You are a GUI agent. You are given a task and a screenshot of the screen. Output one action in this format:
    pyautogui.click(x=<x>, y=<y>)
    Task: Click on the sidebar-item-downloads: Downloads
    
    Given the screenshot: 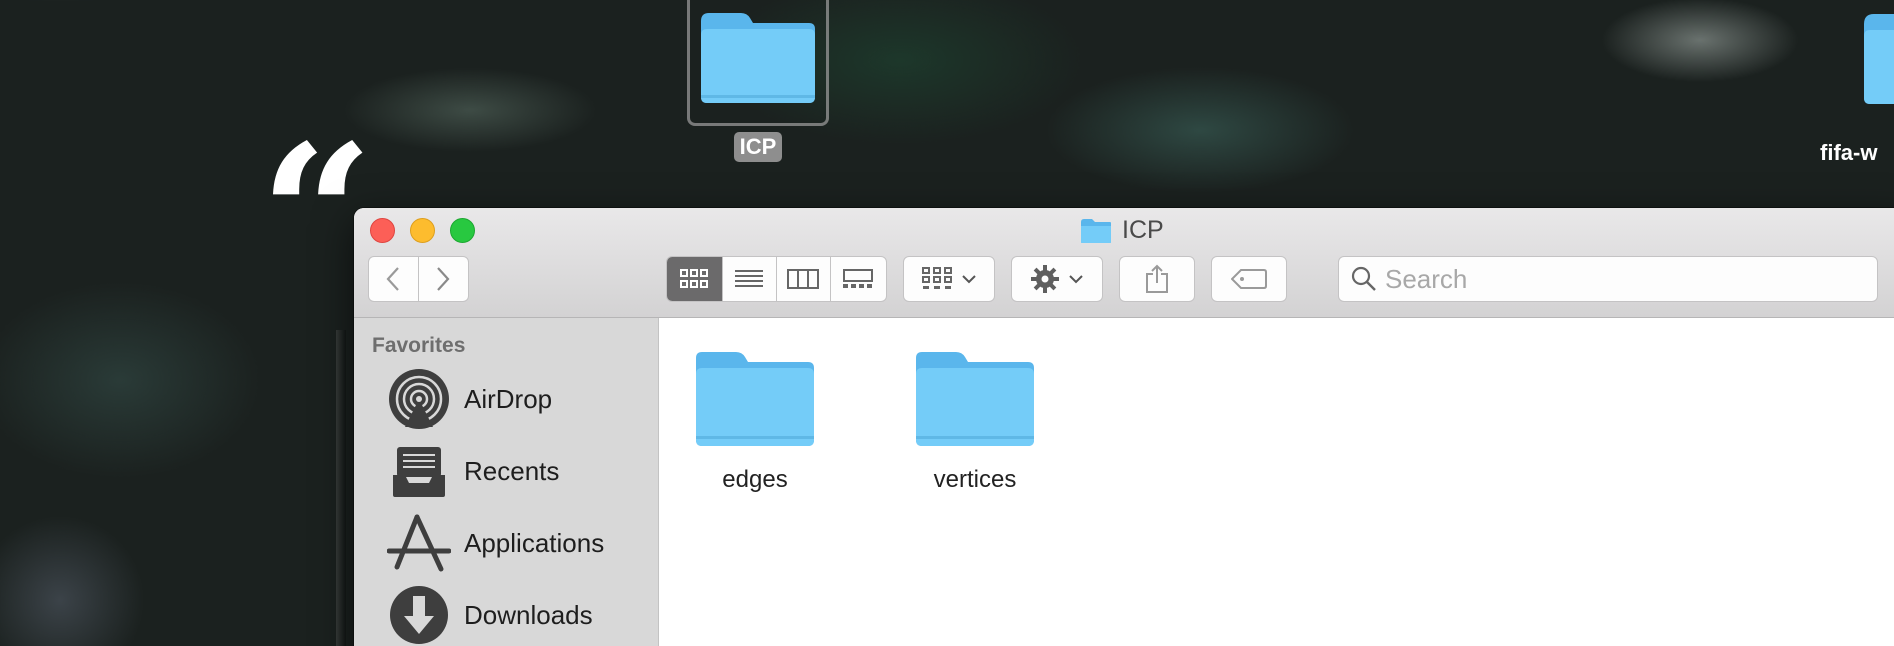 What is the action you would take?
    pyautogui.click(x=516, y=614)
    